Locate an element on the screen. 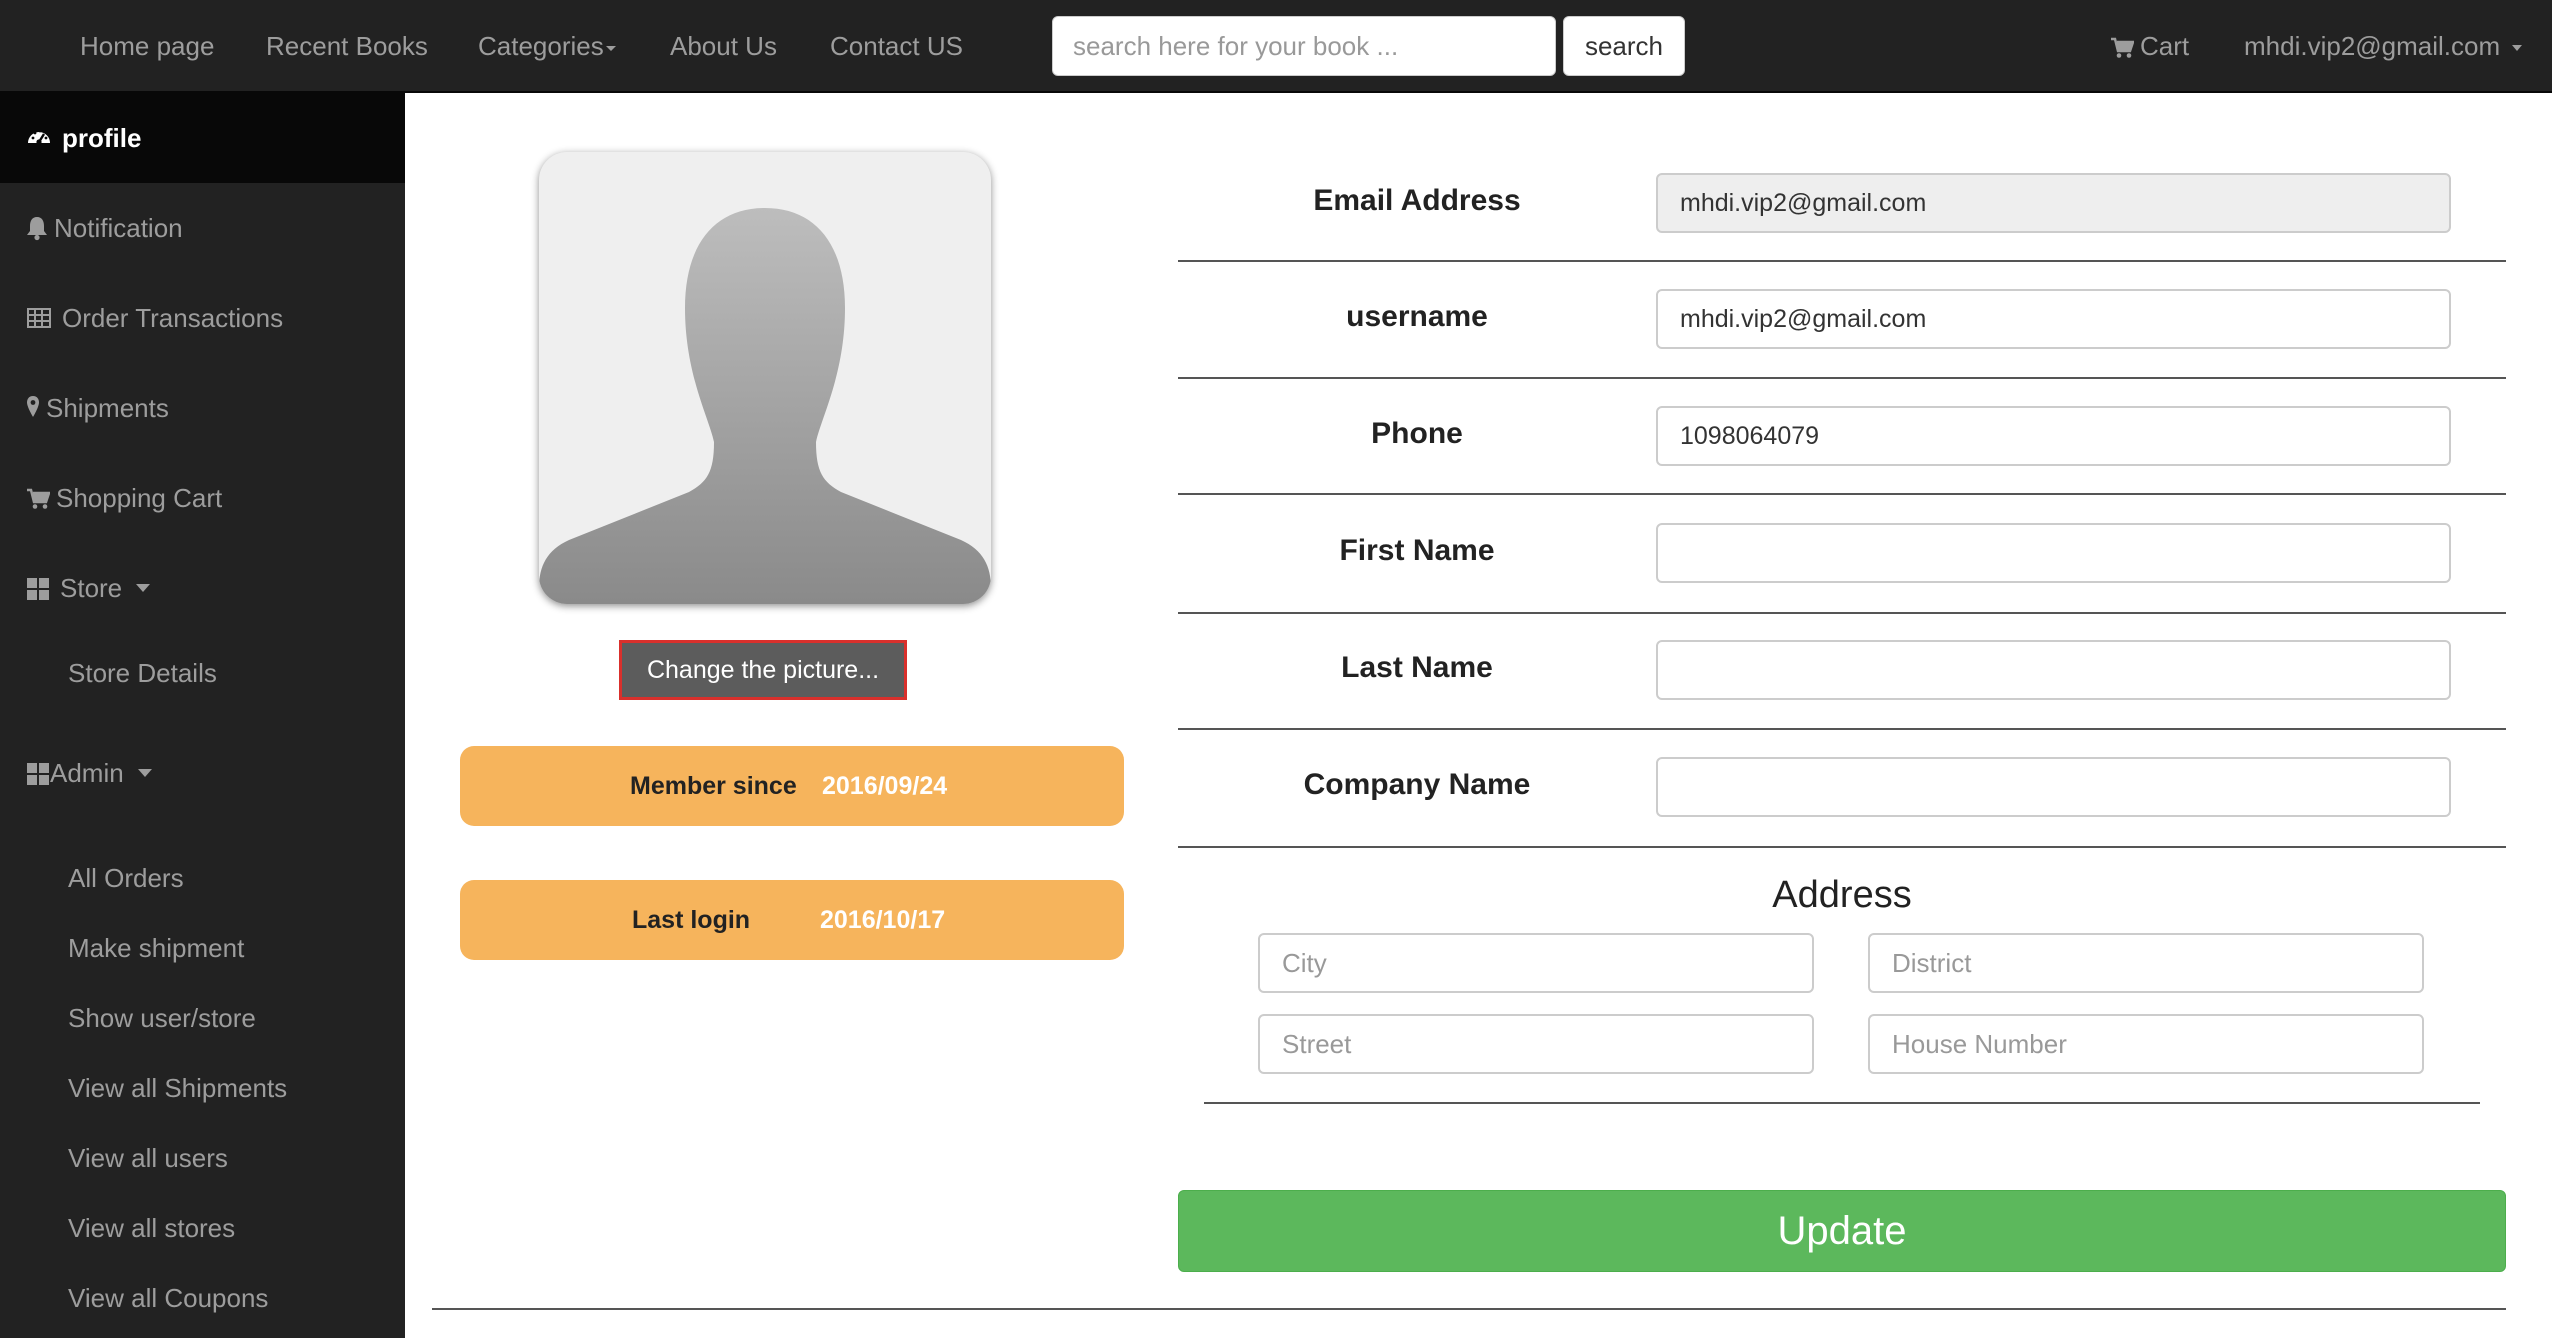 The width and height of the screenshot is (2552, 1338). member-since-badge: Member since 2016/09/24 is located at coordinates (792, 786).